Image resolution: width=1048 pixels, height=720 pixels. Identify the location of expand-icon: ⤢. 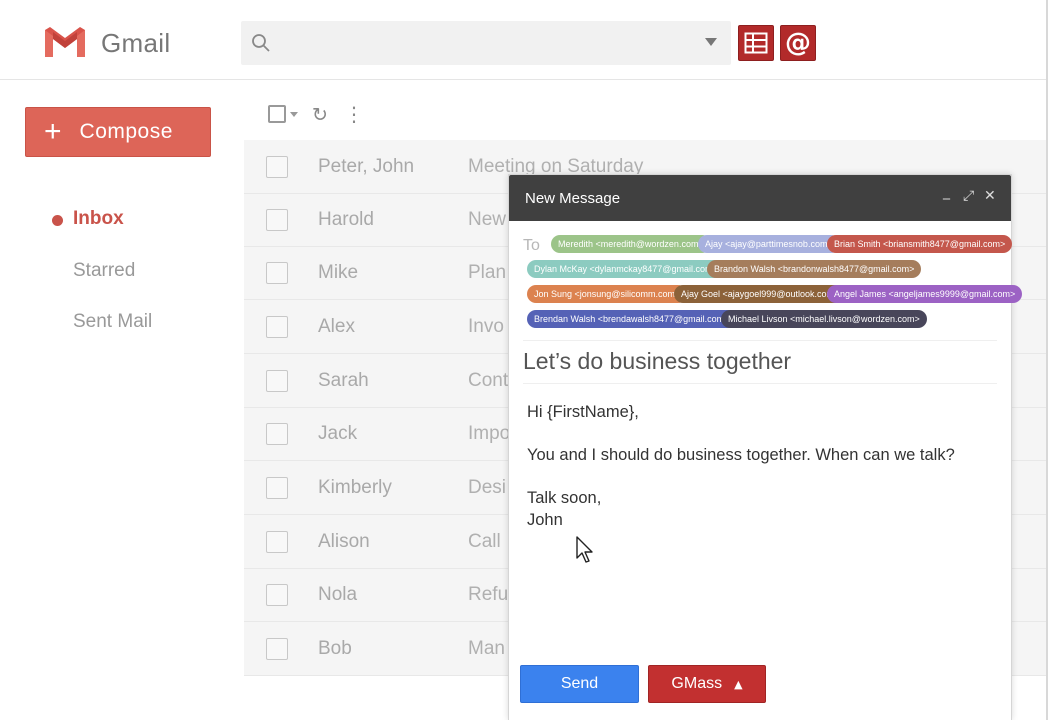
(968, 196).